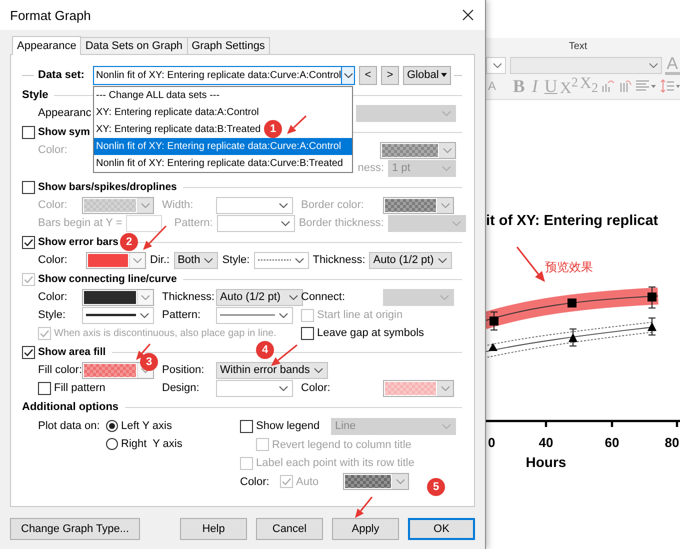  I want to click on axis-tick-label: 40, so click(546, 442).